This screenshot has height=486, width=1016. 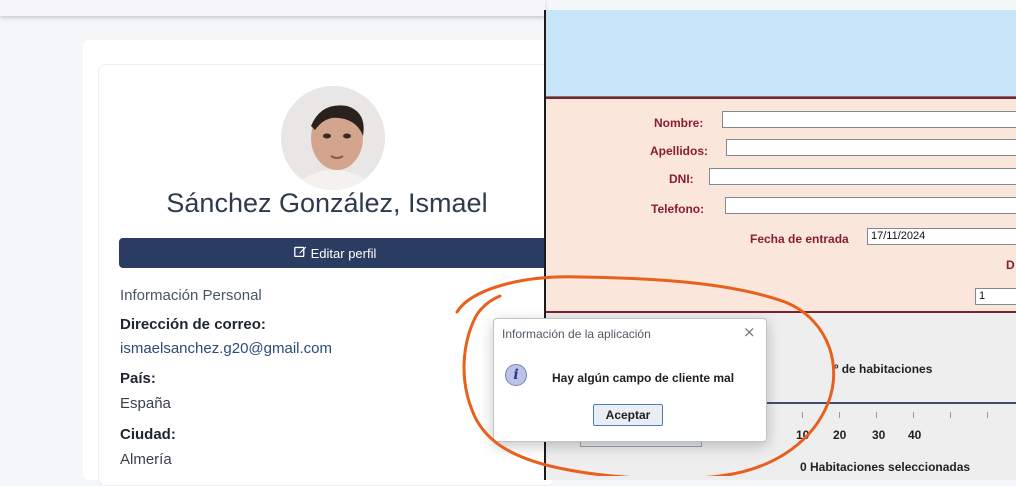 What do you see at coordinates (885, 467) in the screenshot?
I see `rooms-selected-text: 0 Habitaciones seleccionadas` at bounding box center [885, 467].